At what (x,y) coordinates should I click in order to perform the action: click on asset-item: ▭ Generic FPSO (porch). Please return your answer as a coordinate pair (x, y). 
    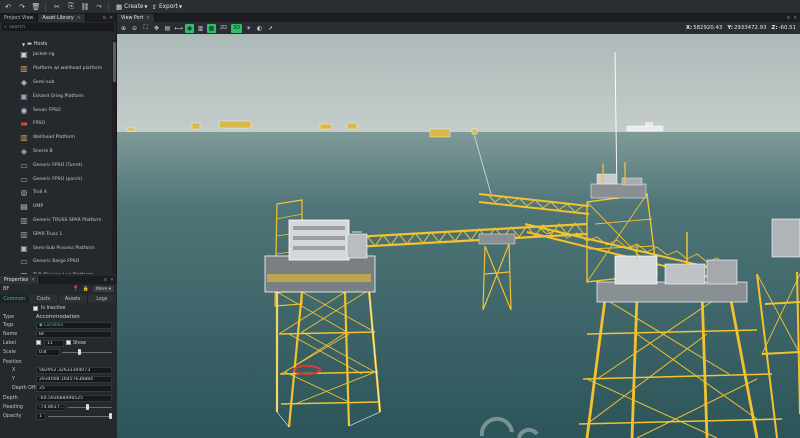
    Looking at the image, I should click on (56, 179).